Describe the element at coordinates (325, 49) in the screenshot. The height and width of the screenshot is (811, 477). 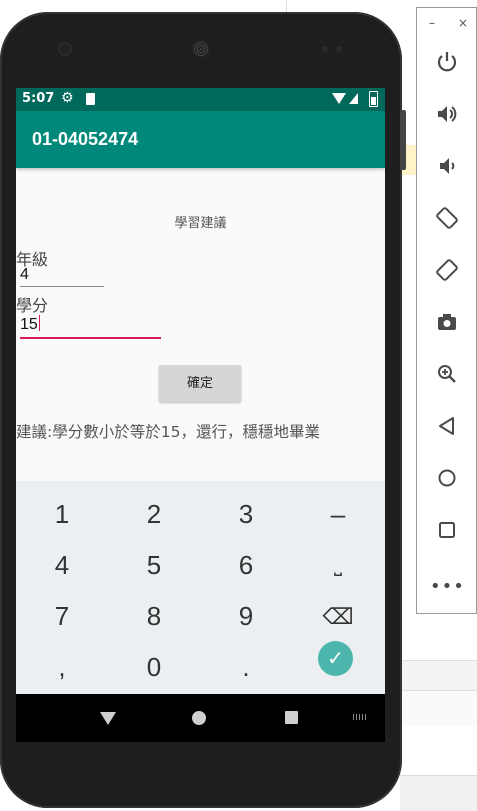
I see `proximity-sensor` at that location.